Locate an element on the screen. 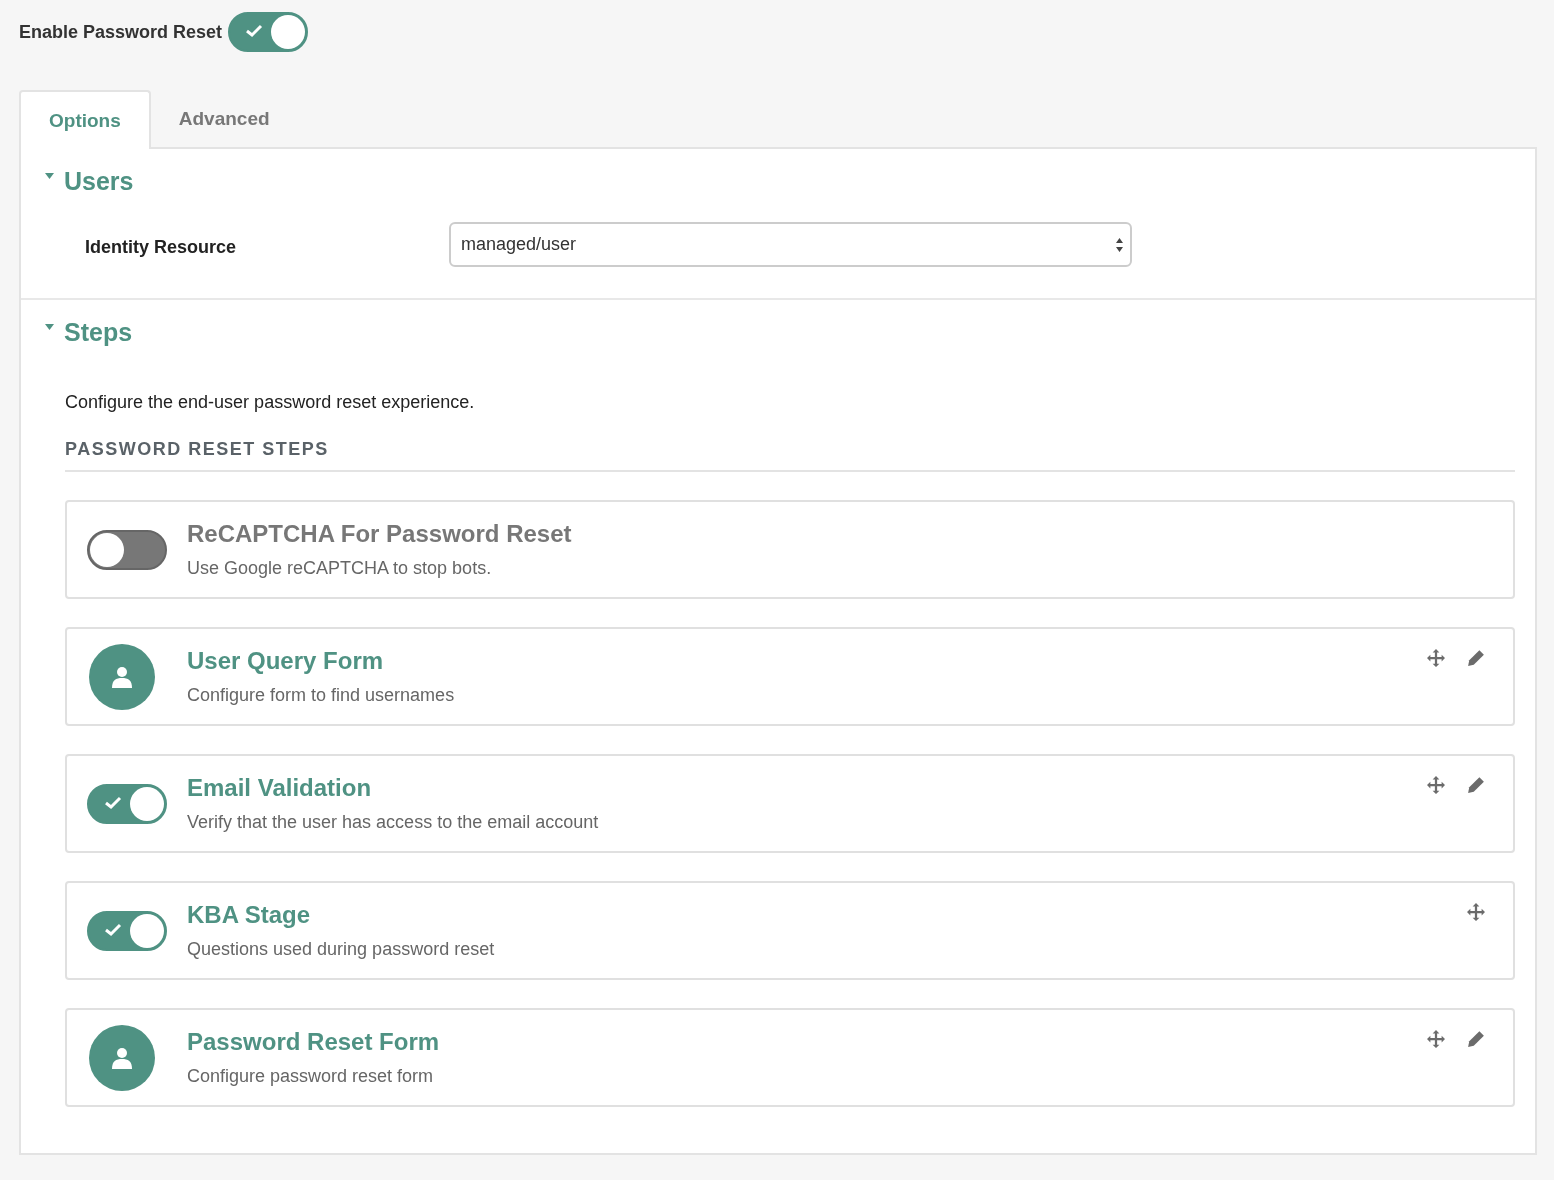 This screenshot has height=1180, width=1554. step-description: Questions used during password reset is located at coordinates (341, 949).